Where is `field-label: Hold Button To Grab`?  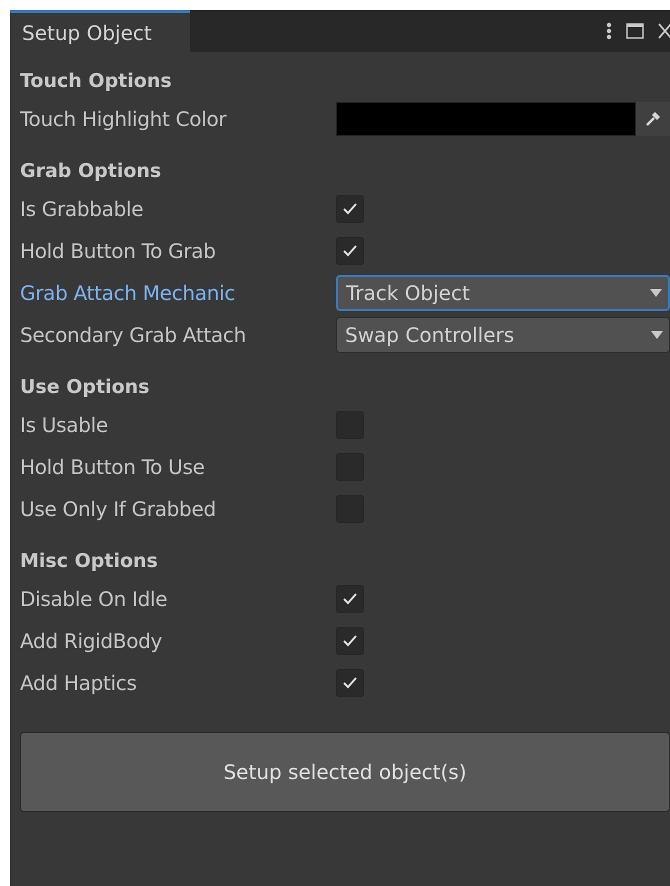 field-label: Hold Button To Grab is located at coordinates (118, 251).